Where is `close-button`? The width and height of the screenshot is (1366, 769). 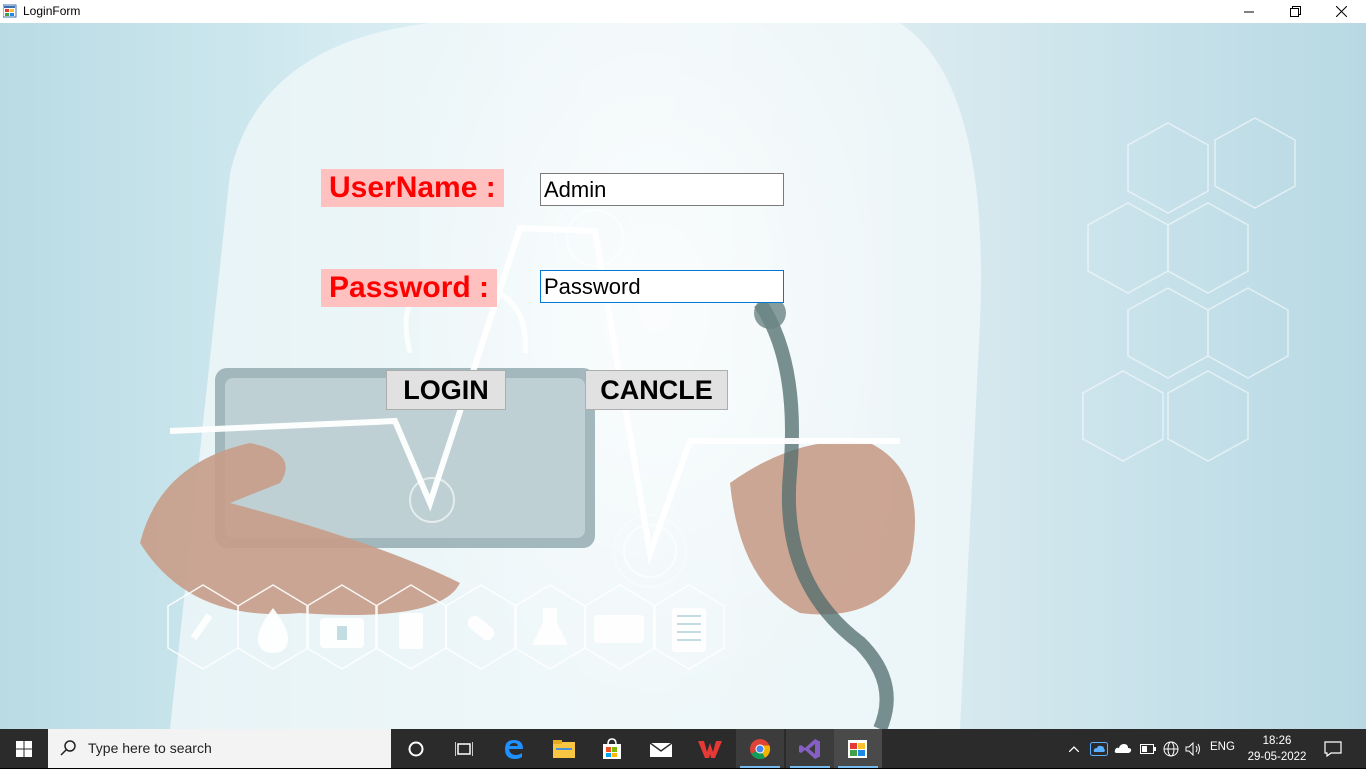 close-button is located at coordinates (1341, 11).